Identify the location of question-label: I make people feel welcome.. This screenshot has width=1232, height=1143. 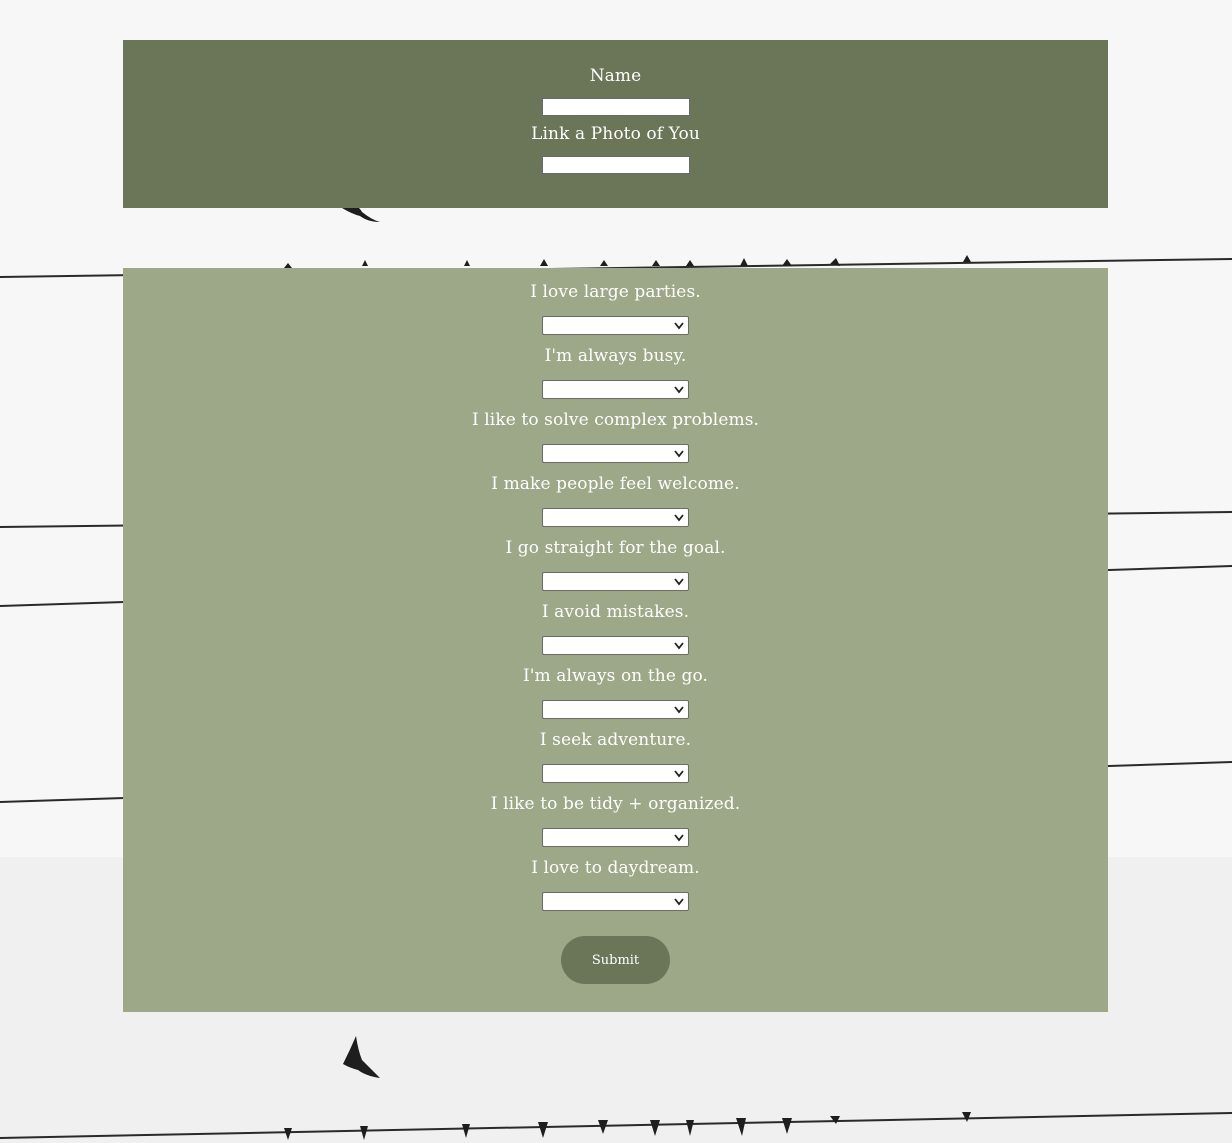
(615, 484).